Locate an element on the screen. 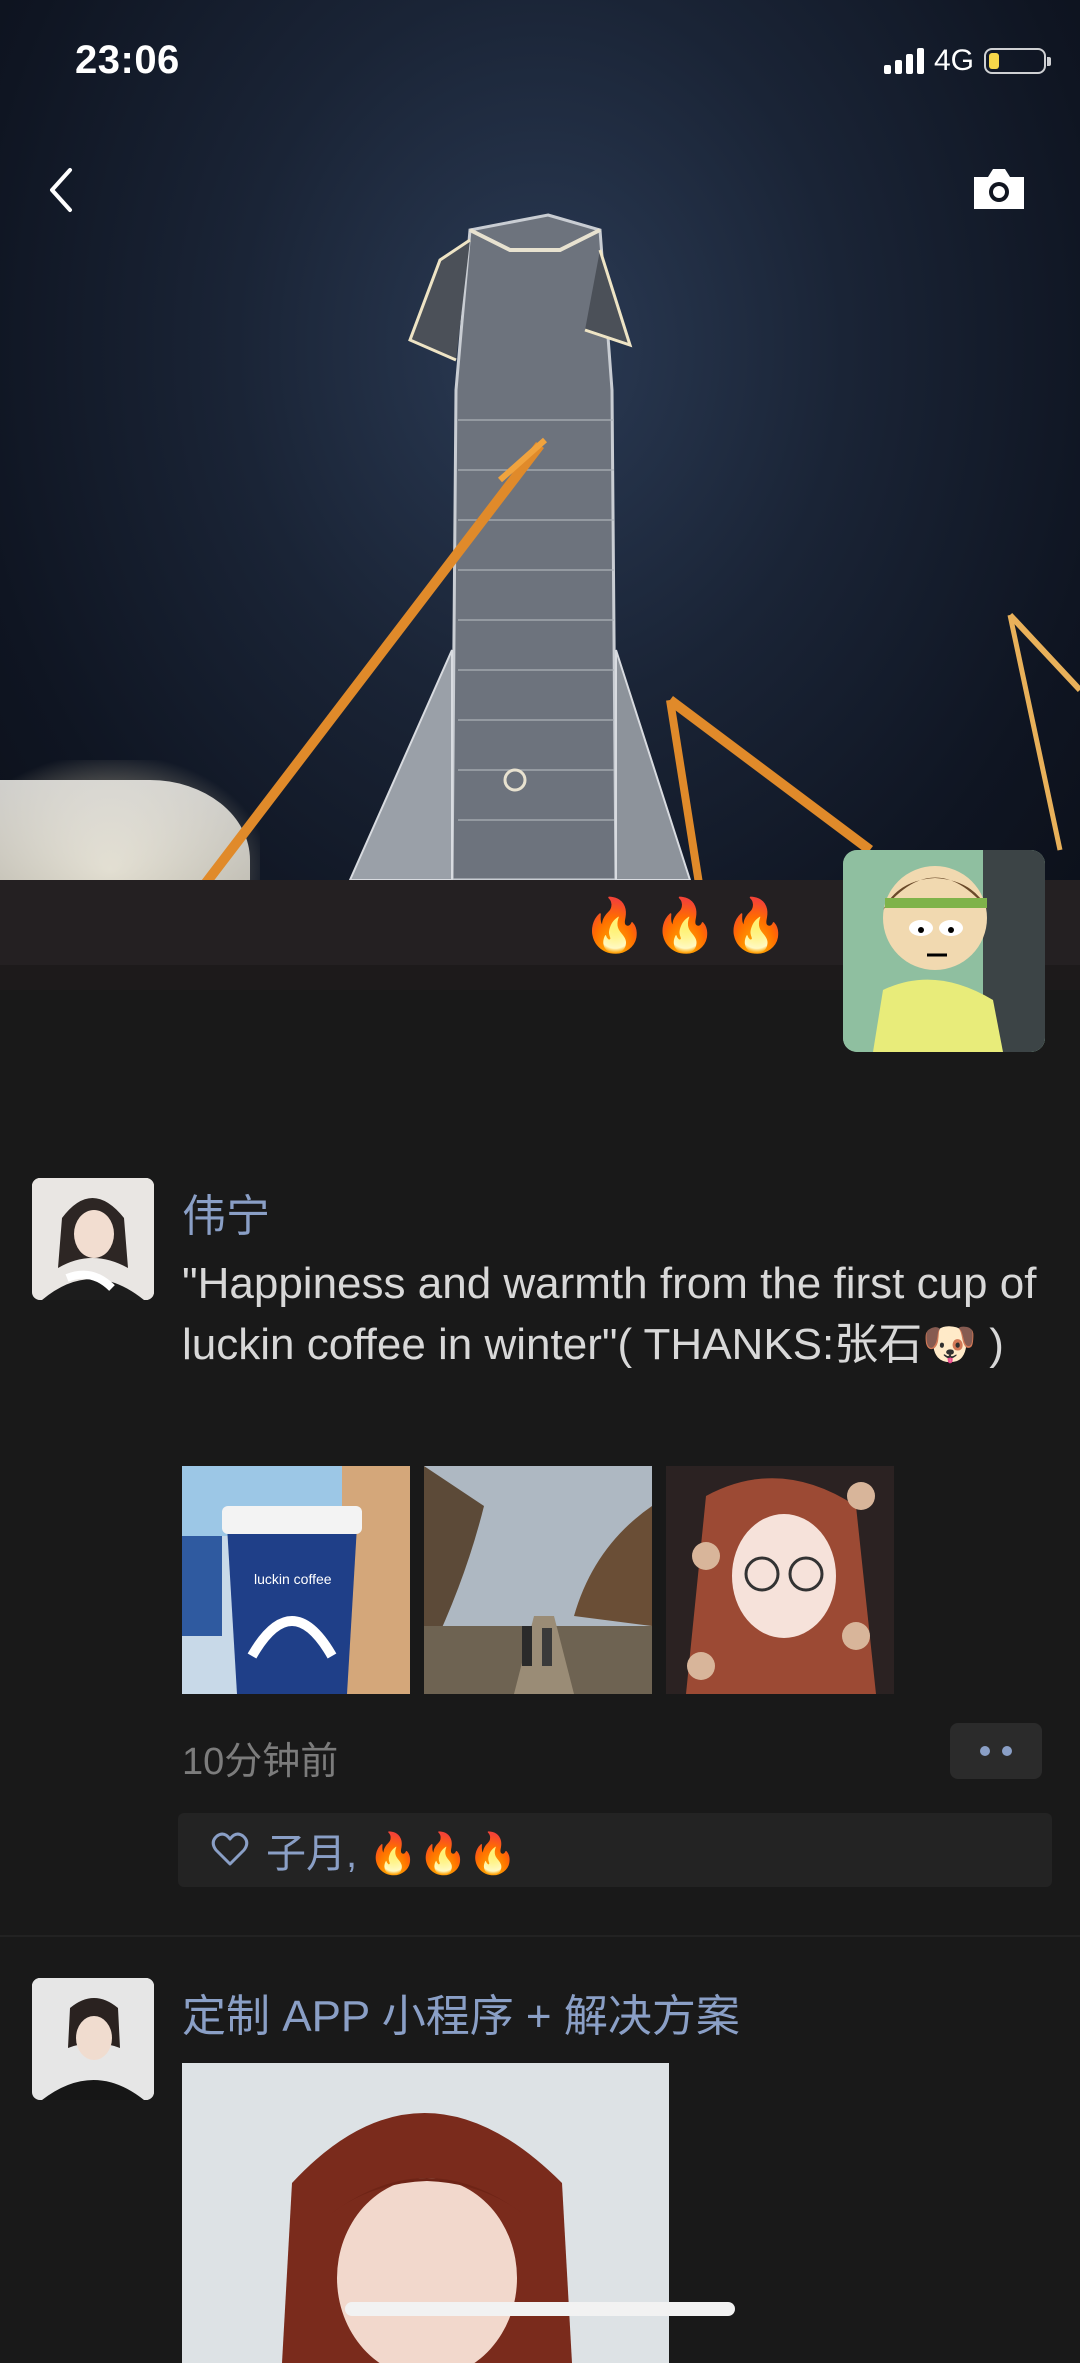 The image size is (1080, 2363). chevron-left-icon is located at coordinates (61, 190).